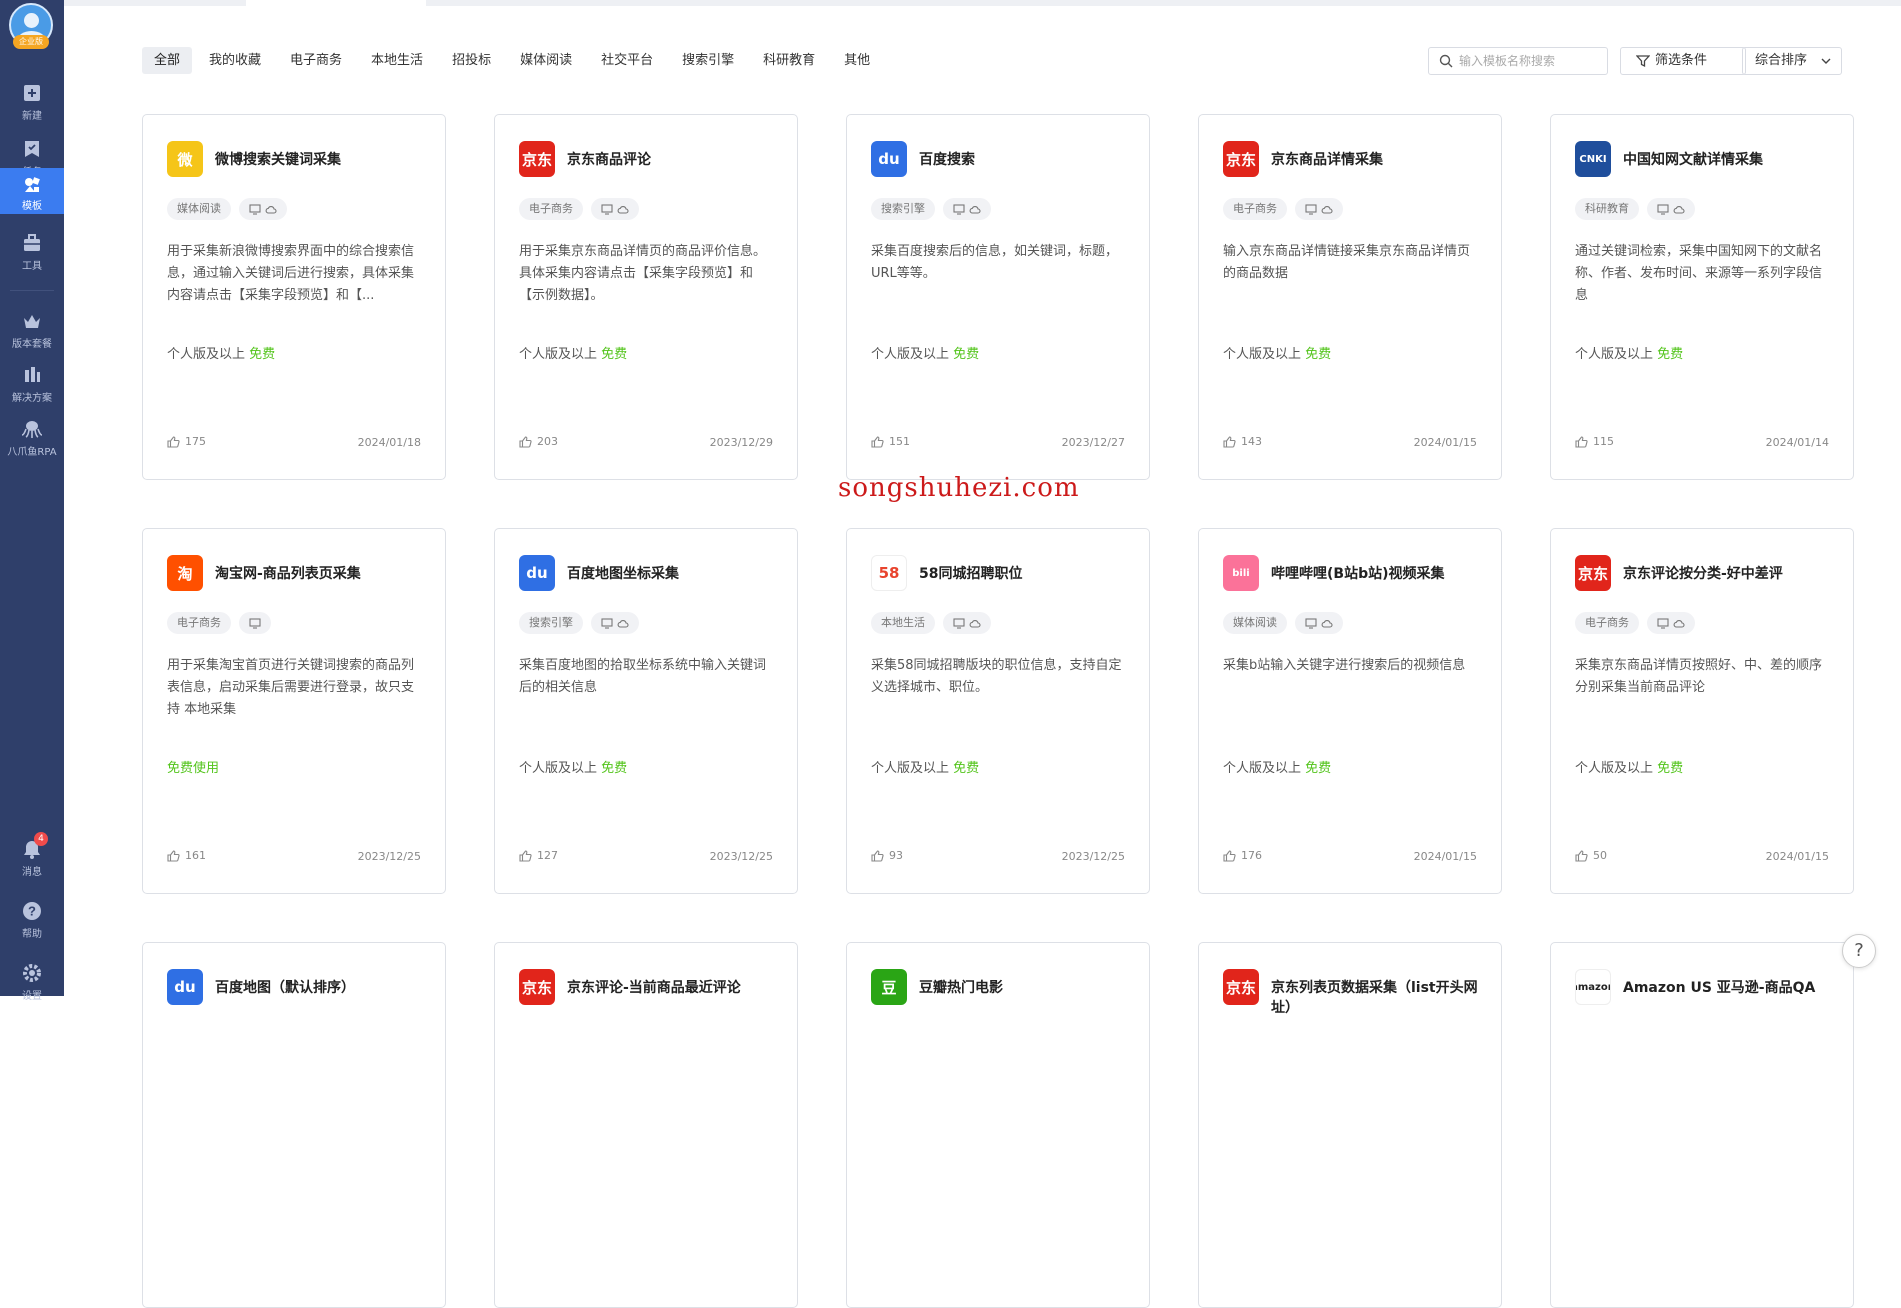  Describe the element at coordinates (1445, 442) in the screenshot. I see `template-date: 2024/01/15` at that location.